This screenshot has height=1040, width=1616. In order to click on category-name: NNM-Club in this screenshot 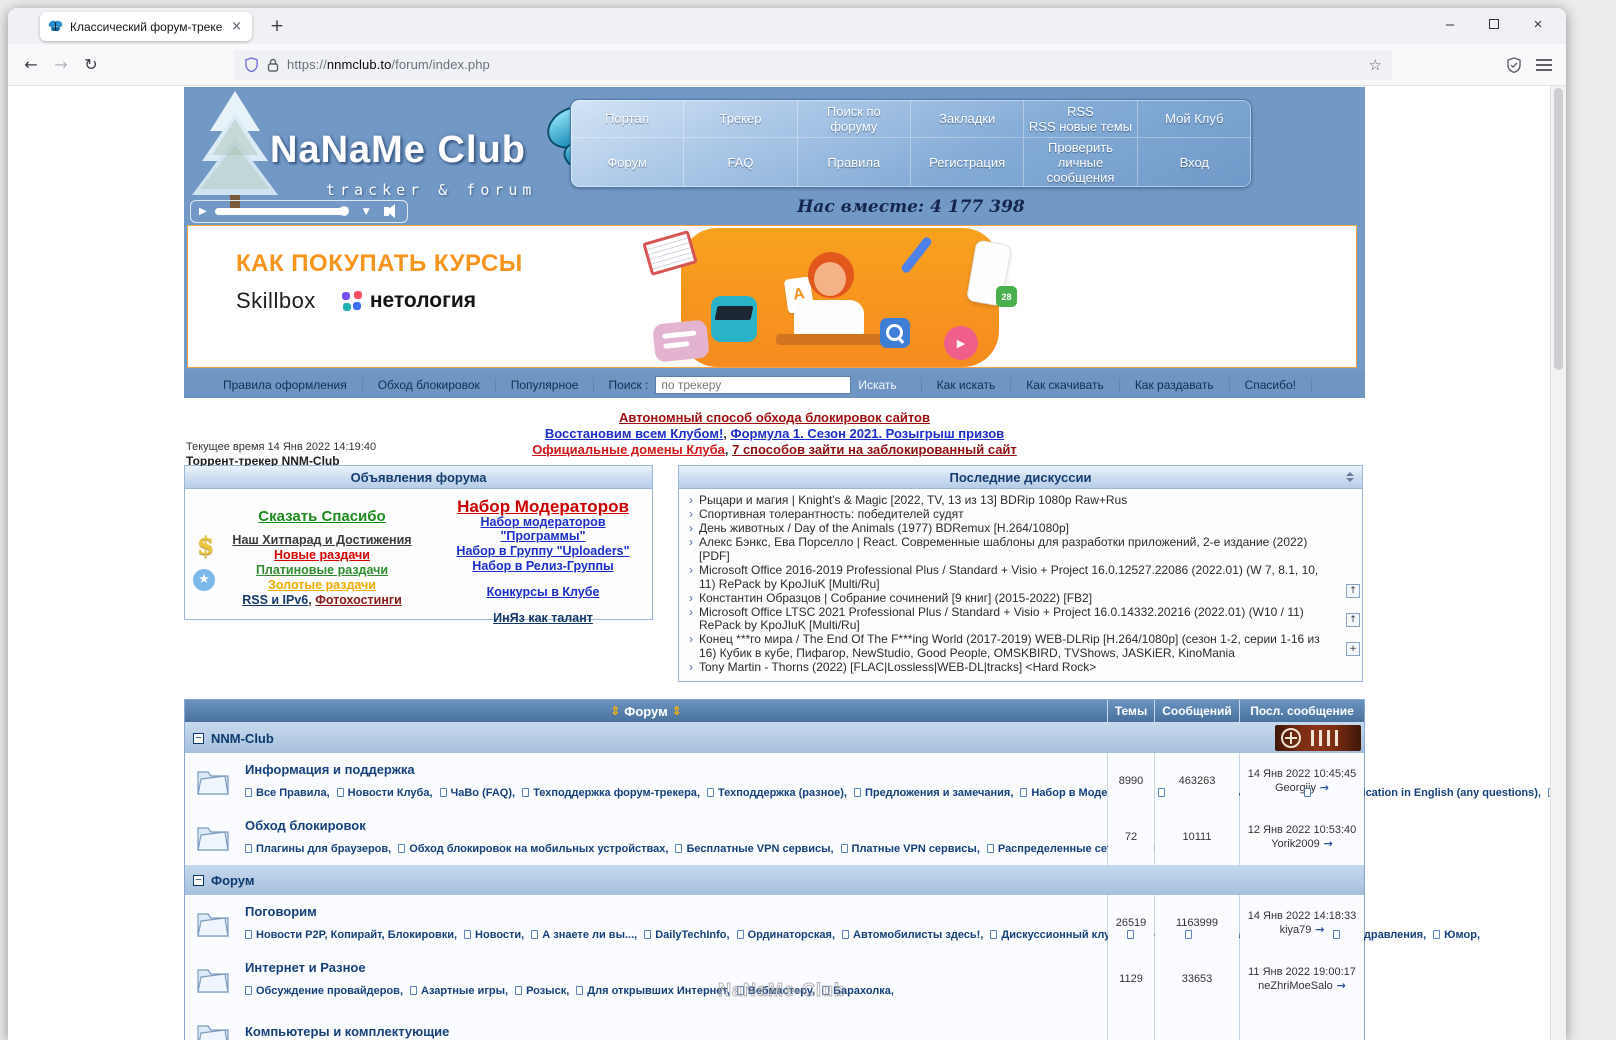, I will do `click(242, 738)`.